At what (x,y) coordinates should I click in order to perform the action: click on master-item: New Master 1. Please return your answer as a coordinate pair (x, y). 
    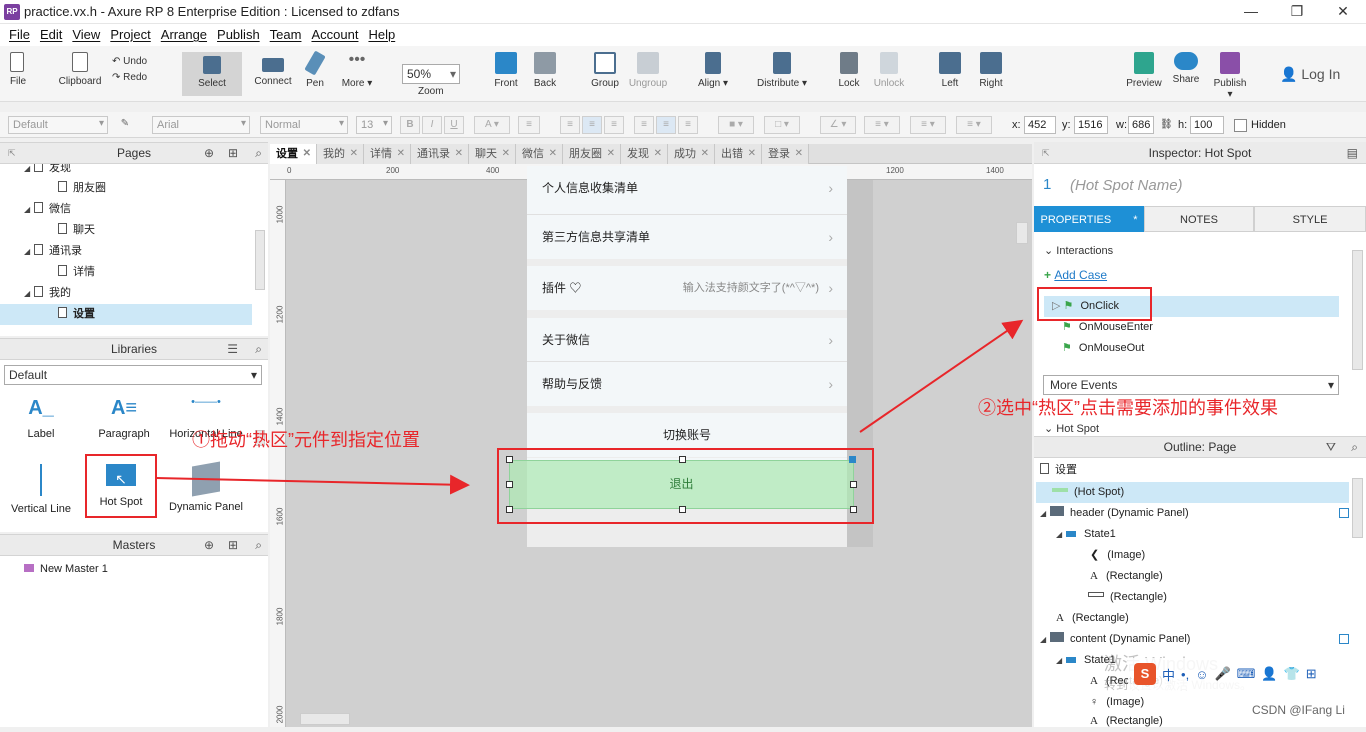
    Looking at the image, I should click on (66, 569).